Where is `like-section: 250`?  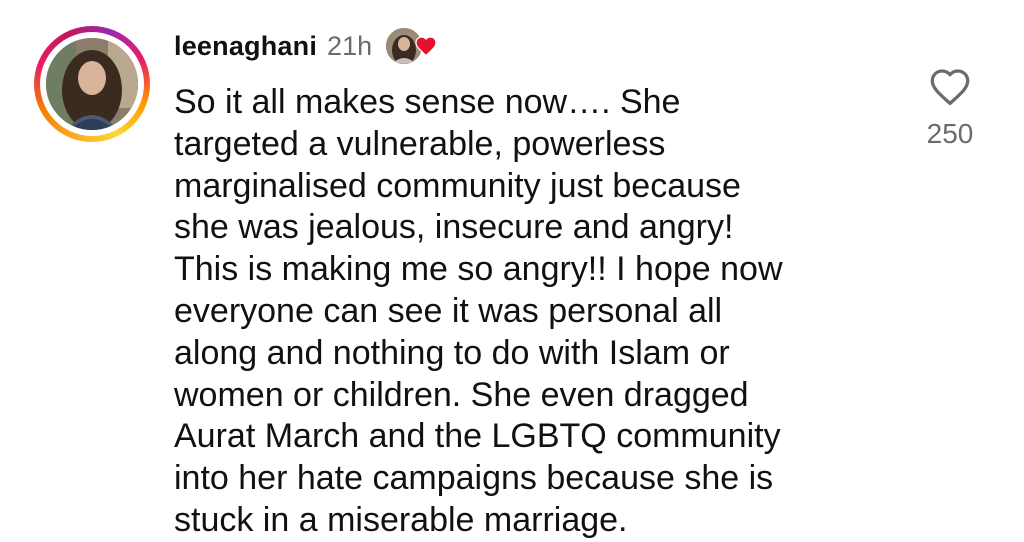
like-section: 250 is located at coordinates (950, 108).